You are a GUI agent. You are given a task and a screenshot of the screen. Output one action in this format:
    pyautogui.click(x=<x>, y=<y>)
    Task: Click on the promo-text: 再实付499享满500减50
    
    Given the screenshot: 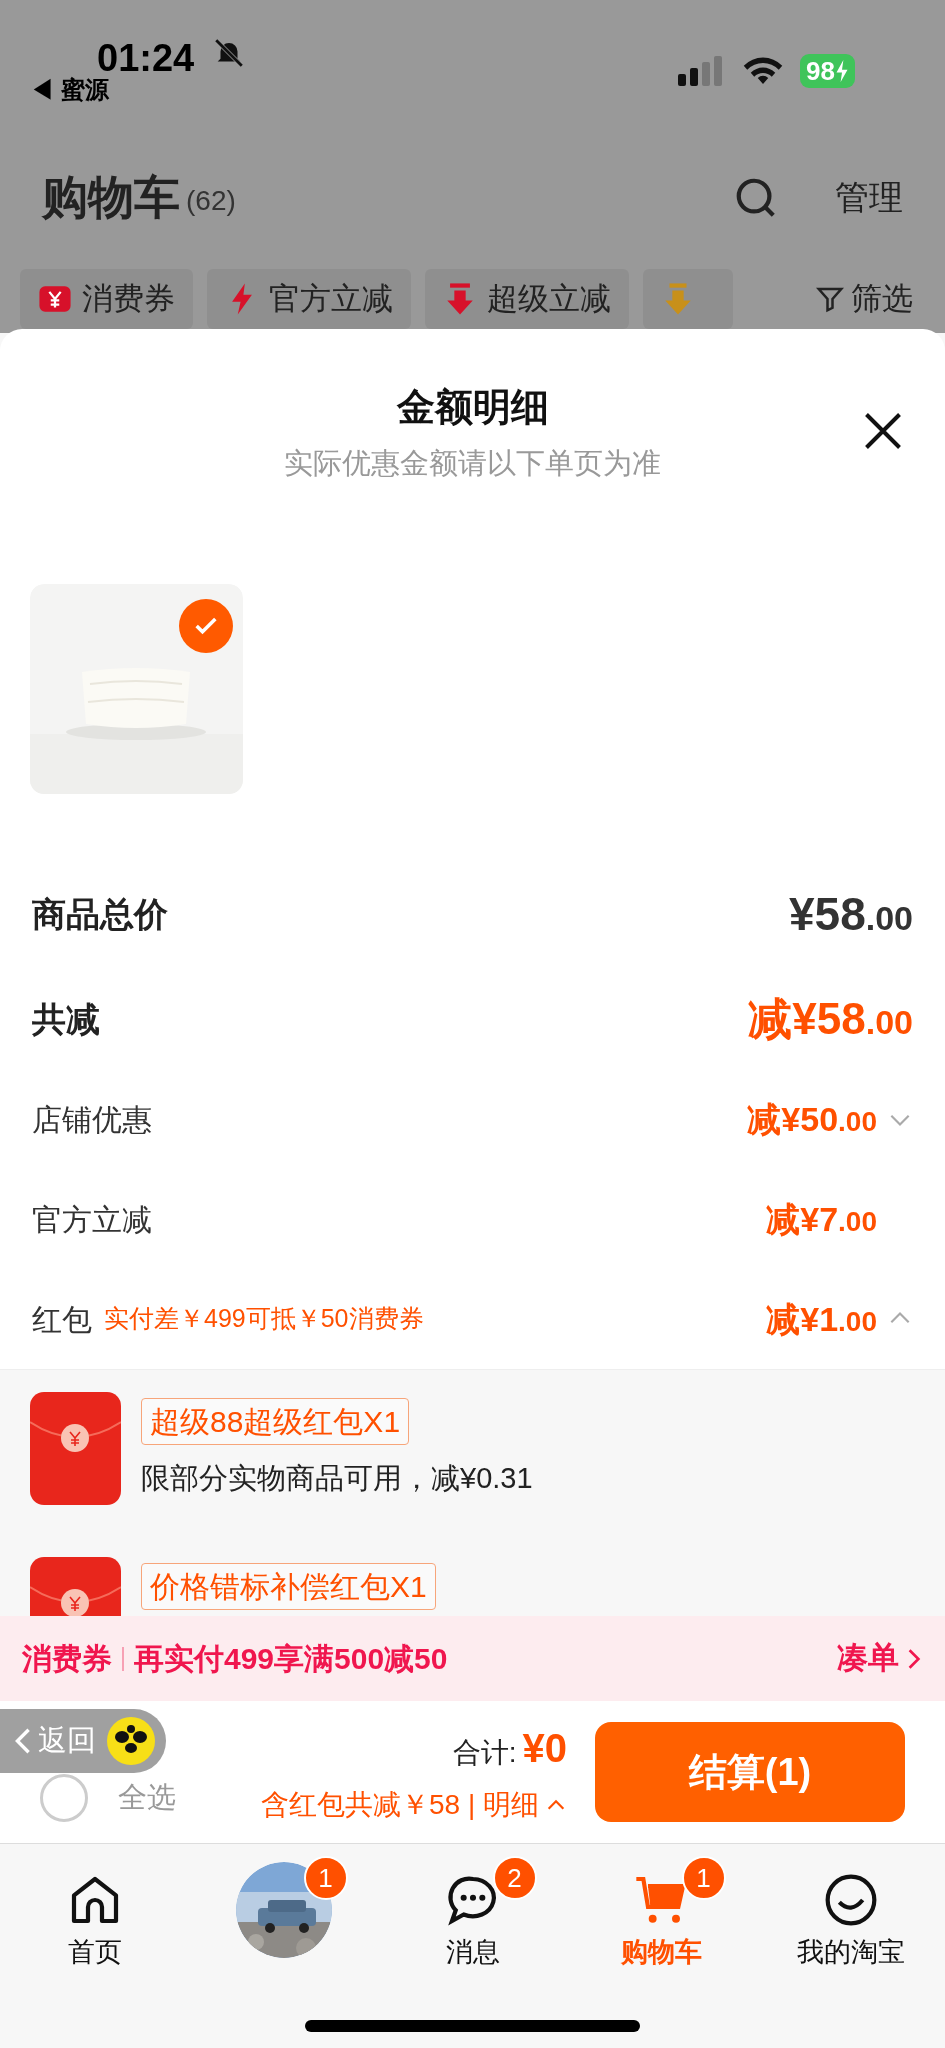 What is the action you would take?
    pyautogui.click(x=291, y=1659)
    